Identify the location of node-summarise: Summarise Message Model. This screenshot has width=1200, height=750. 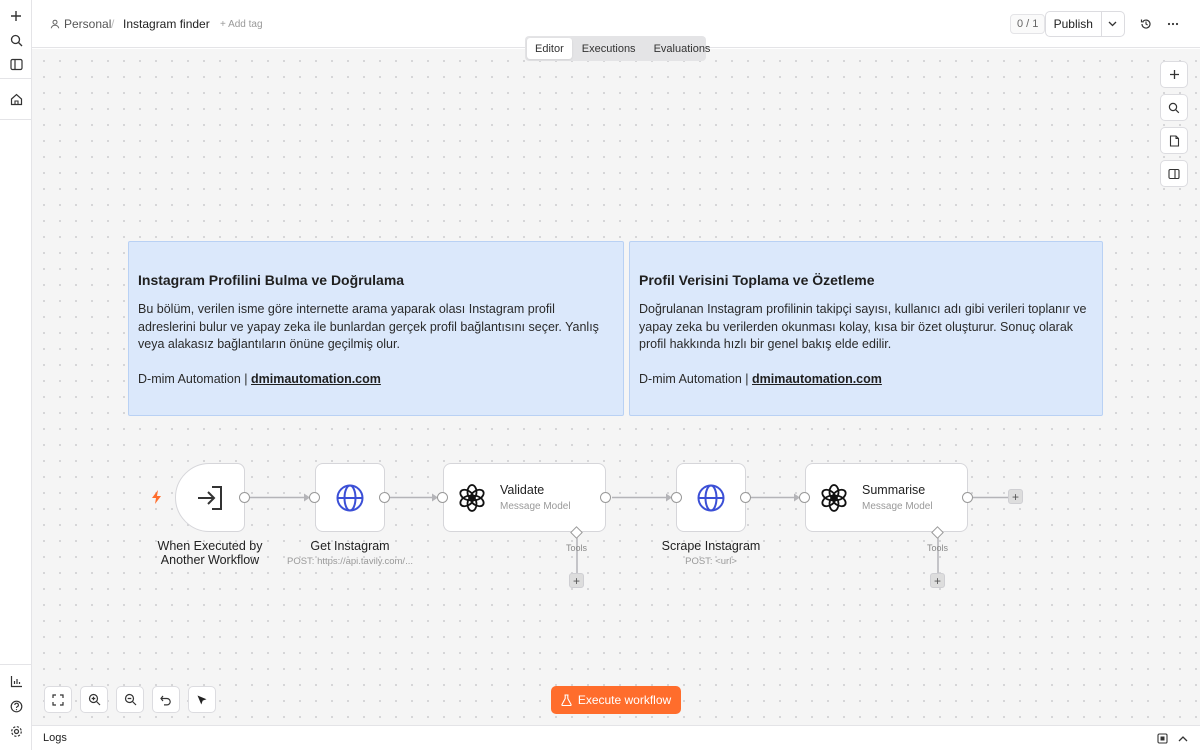
(886, 497).